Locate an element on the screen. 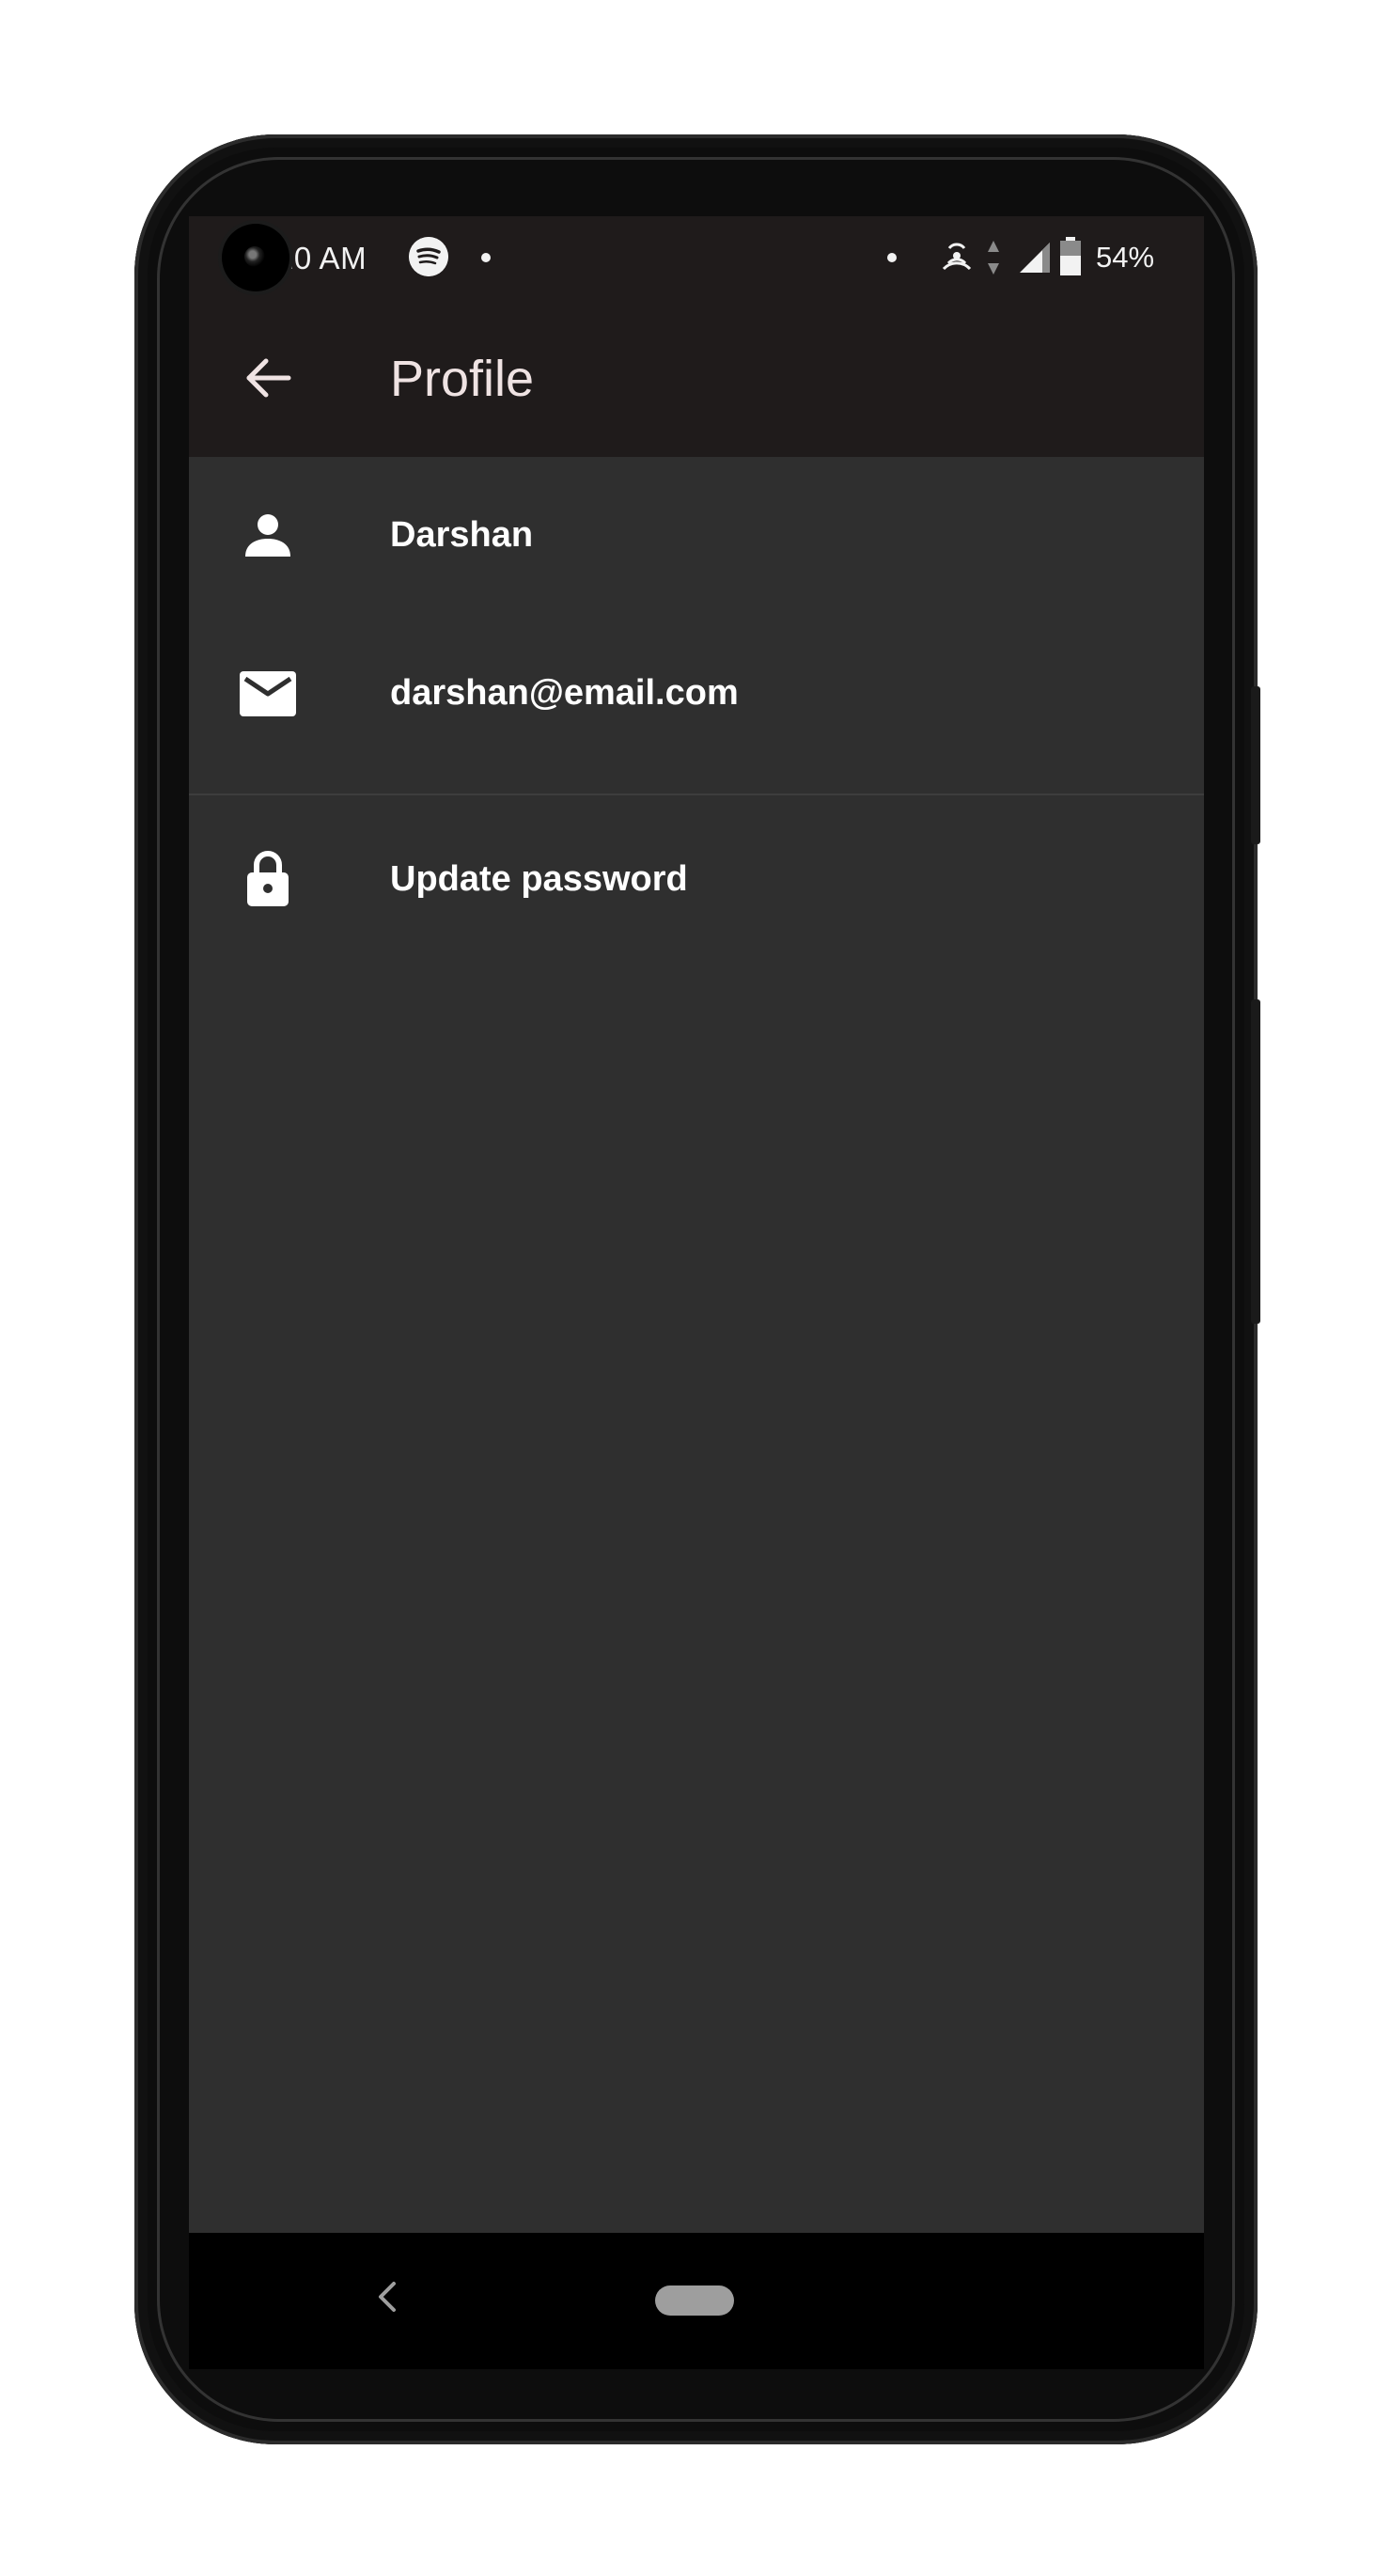 This screenshot has height=2576, width=1391. update-password-label: Update password is located at coordinates (539, 879).